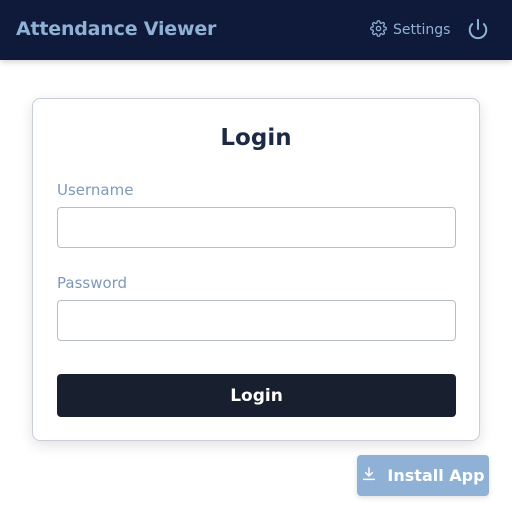  What do you see at coordinates (256, 30) in the screenshot?
I see `app-header: Attendance Viewer Settings` at bounding box center [256, 30].